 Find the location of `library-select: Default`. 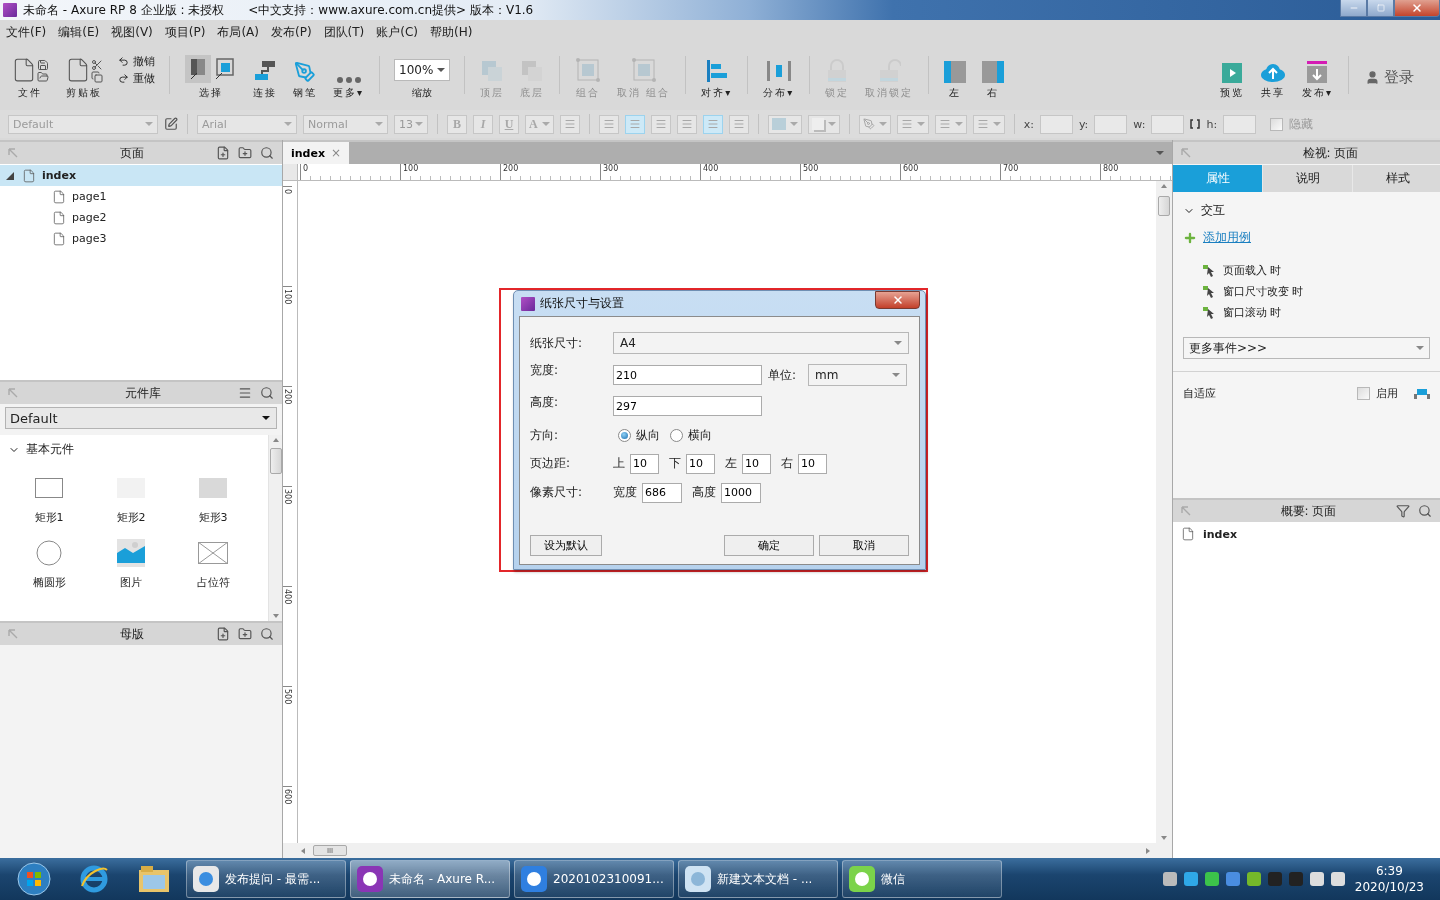

library-select: Default is located at coordinates (141, 418).